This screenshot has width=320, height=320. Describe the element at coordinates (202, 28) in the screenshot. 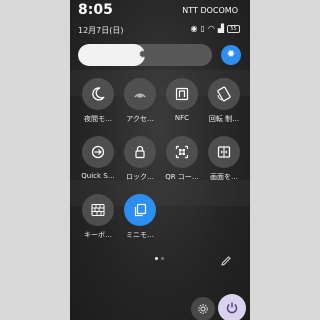

I see `vibrate-icon: ▯` at that location.